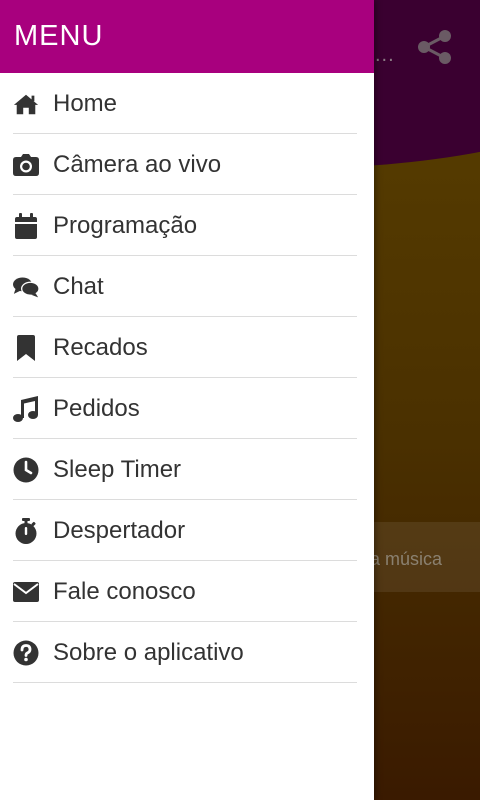 This screenshot has height=800, width=480. What do you see at coordinates (26, 530) in the screenshot?
I see `stopwatch-icon` at bounding box center [26, 530].